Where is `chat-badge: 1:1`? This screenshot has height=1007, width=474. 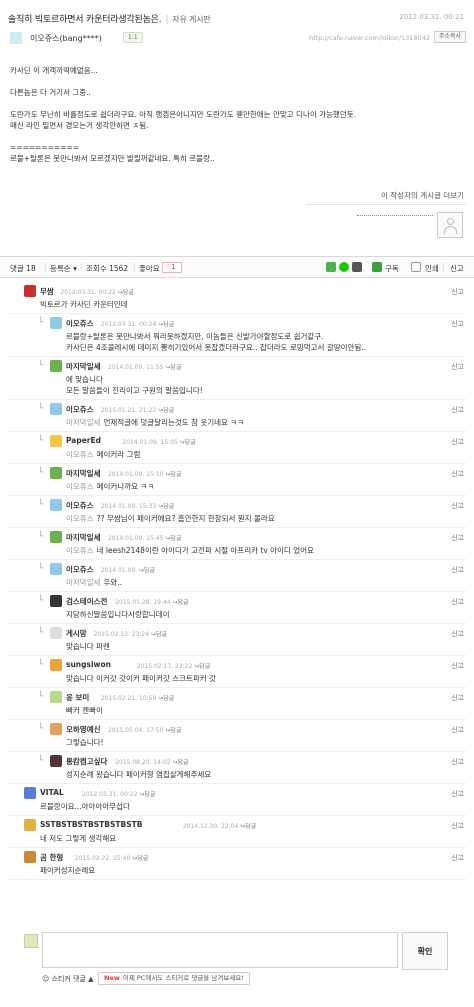
chat-badge: 1:1 is located at coordinates (133, 37).